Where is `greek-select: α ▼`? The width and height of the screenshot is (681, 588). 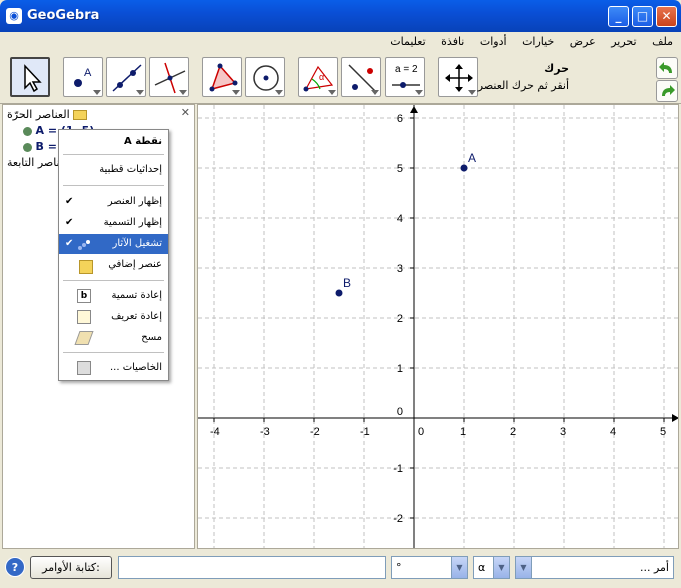 greek-select: α ▼ is located at coordinates (491, 567).